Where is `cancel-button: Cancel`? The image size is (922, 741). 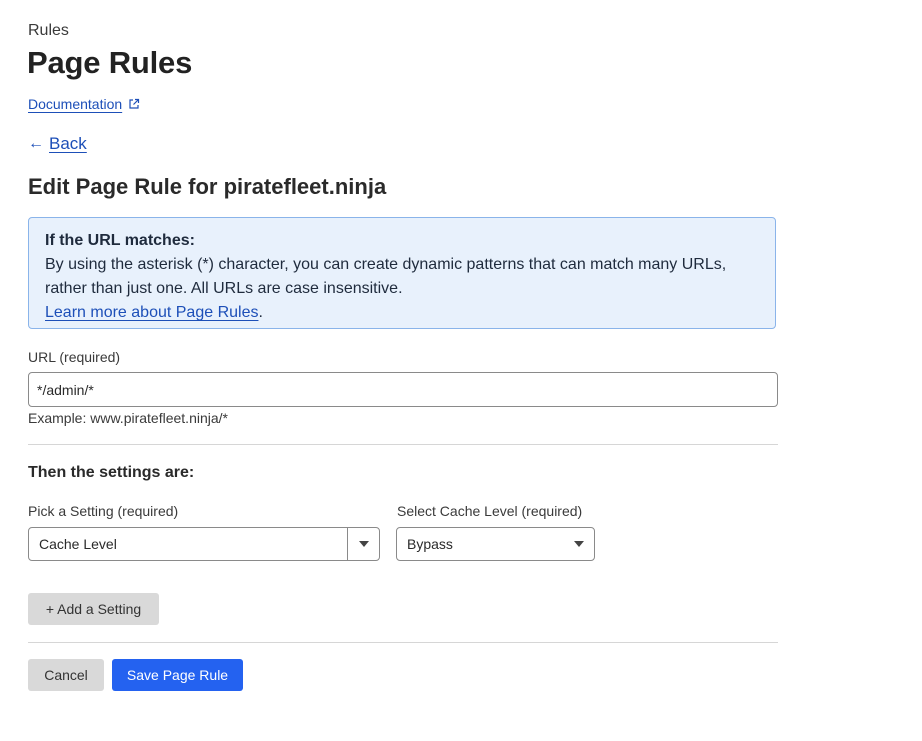
cancel-button: Cancel is located at coordinates (66, 675).